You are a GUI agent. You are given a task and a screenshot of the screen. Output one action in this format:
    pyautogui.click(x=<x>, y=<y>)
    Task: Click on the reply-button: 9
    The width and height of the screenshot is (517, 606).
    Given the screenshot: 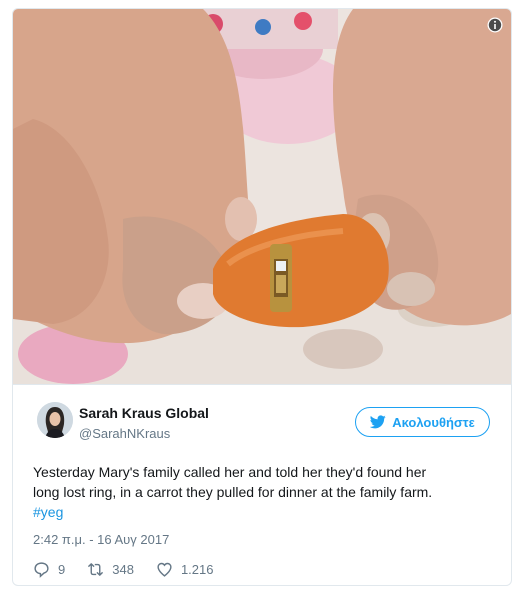 What is the action you would take?
    pyautogui.click(x=49, y=569)
    